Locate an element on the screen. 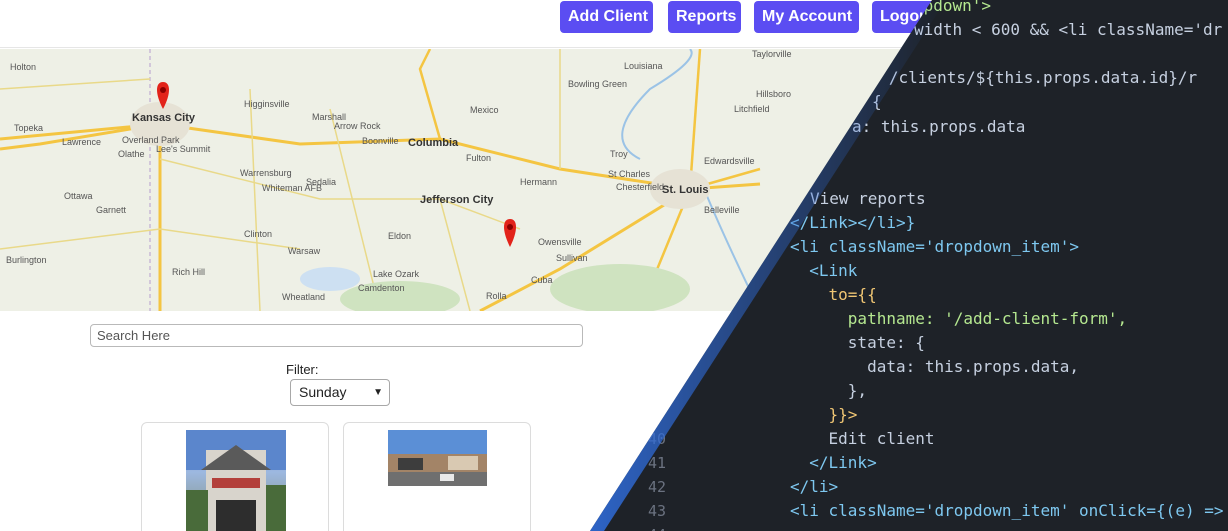  map-label: Burlington is located at coordinates (26, 260).